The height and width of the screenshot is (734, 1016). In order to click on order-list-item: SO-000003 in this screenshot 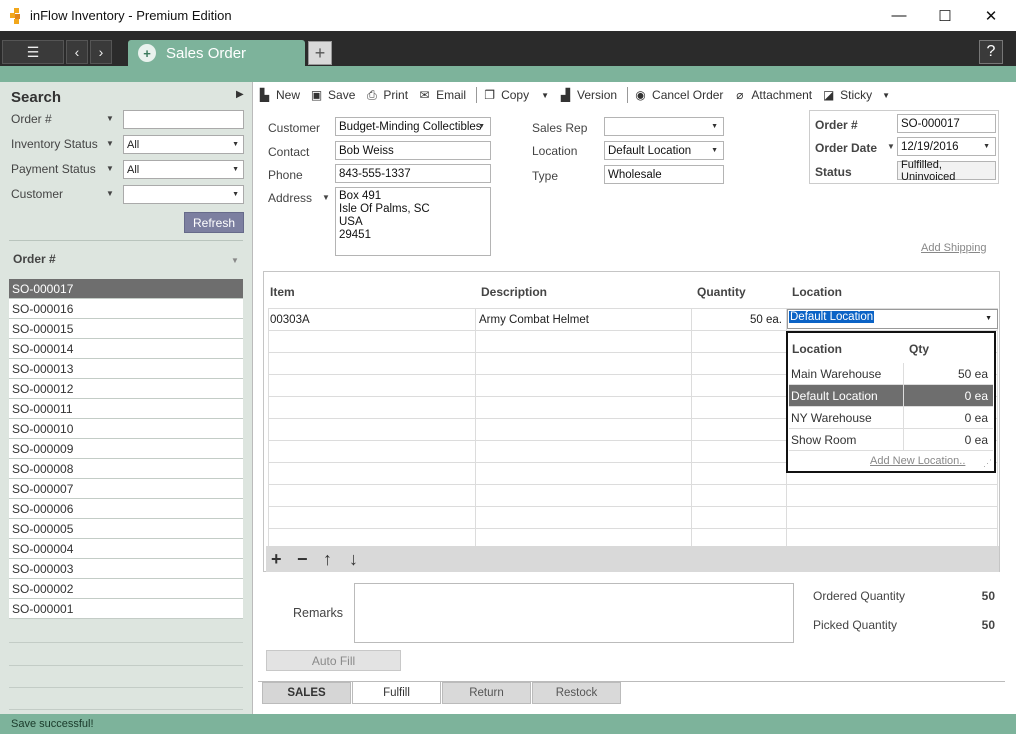, I will do `click(126, 569)`.